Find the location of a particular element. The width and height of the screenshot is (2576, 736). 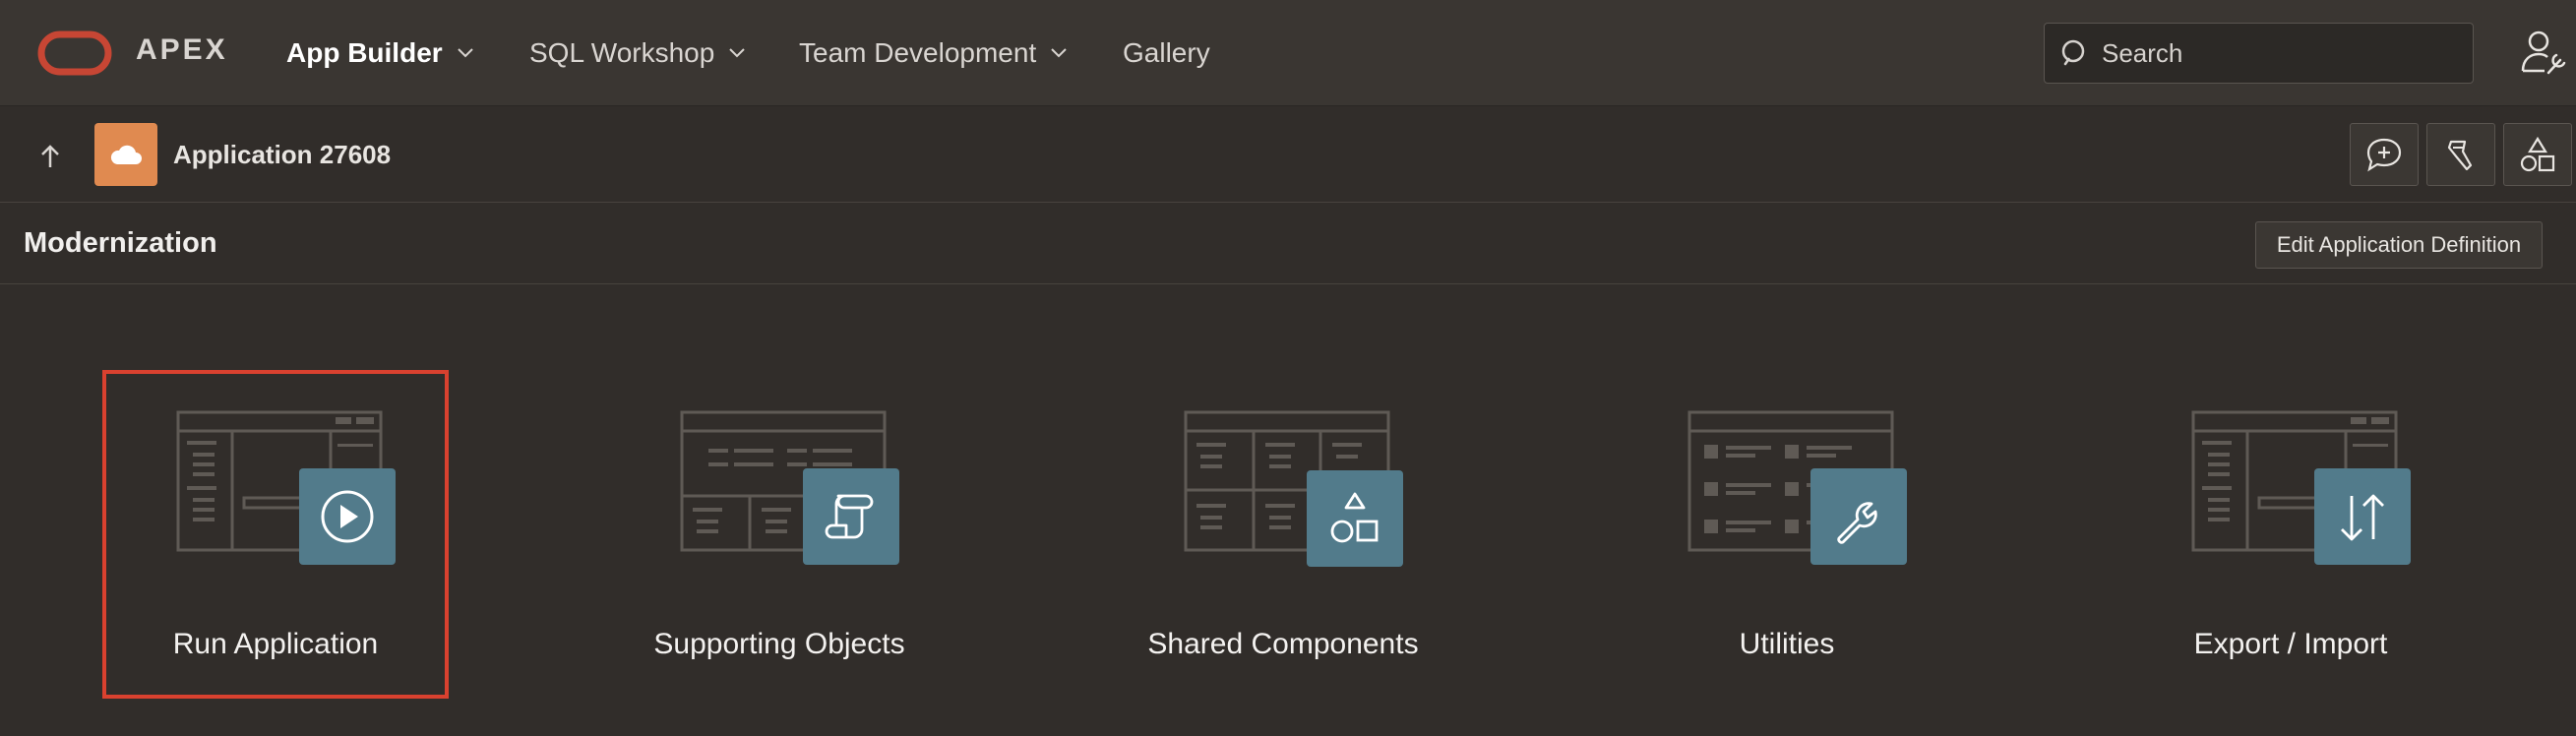

card-utilities: Utilities is located at coordinates (1787, 534).